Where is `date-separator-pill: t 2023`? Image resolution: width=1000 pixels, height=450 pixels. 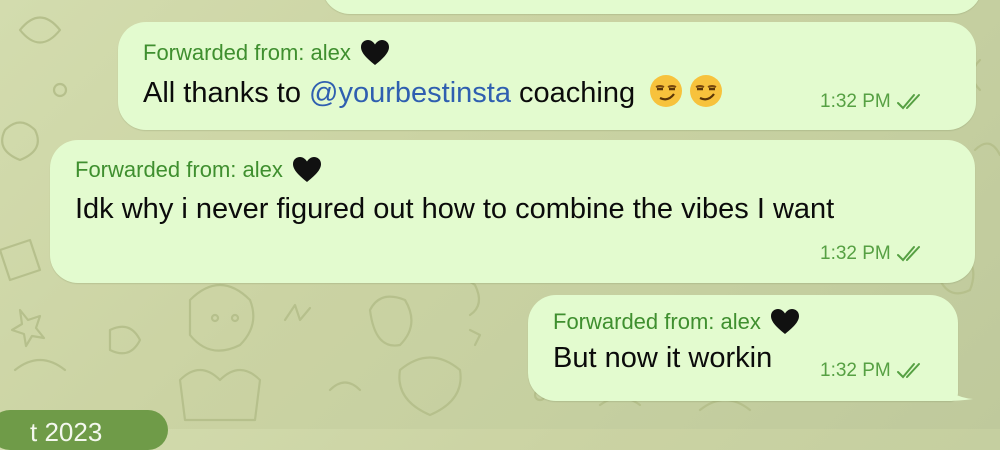 date-separator-pill: t 2023 is located at coordinates (84, 430).